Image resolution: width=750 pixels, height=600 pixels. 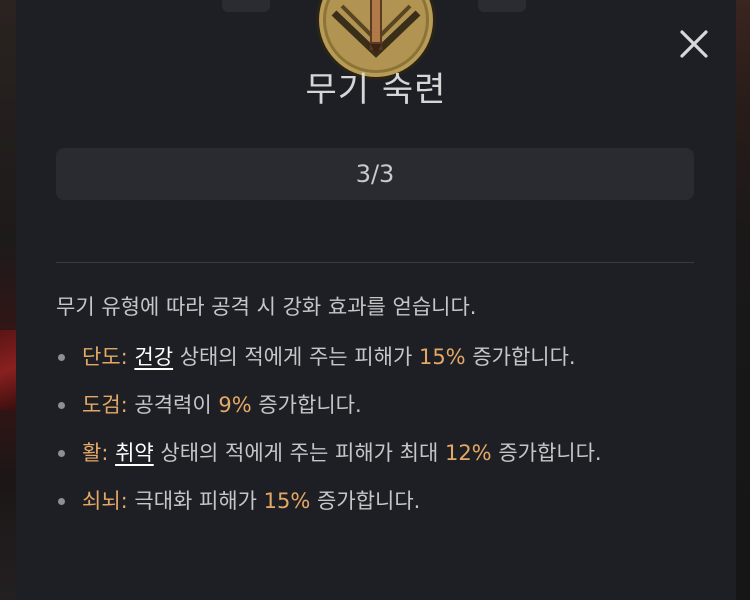 What do you see at coordinates (8, 370) in the screenshot?
I see `background-decoration` at bounding box center [8, 370].